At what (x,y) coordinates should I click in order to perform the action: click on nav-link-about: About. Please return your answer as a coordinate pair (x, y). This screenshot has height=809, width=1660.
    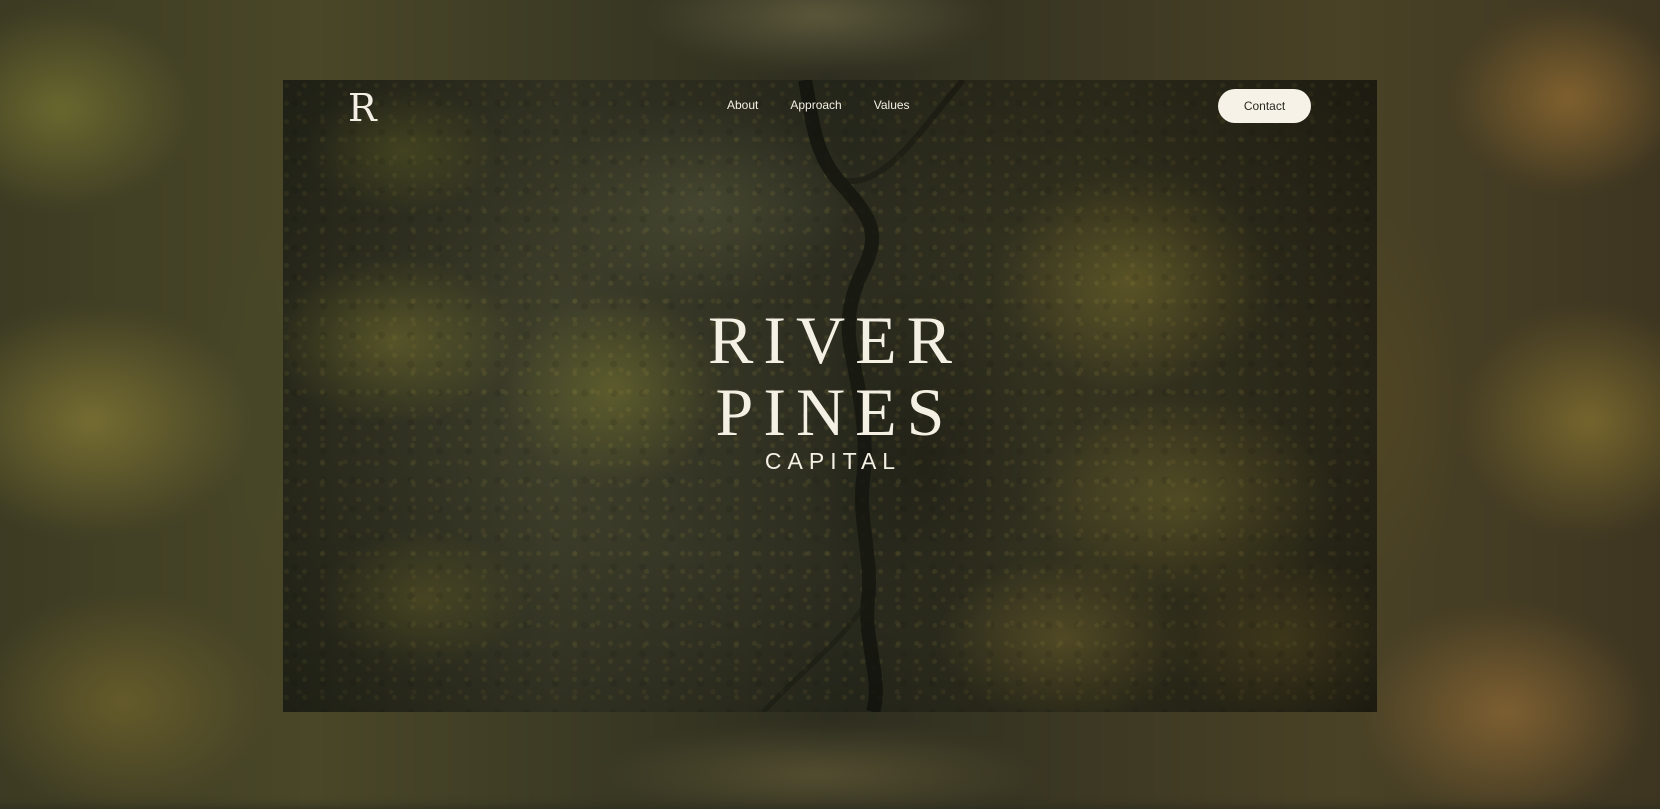
    Looking at the image, I should click on (742, 105).